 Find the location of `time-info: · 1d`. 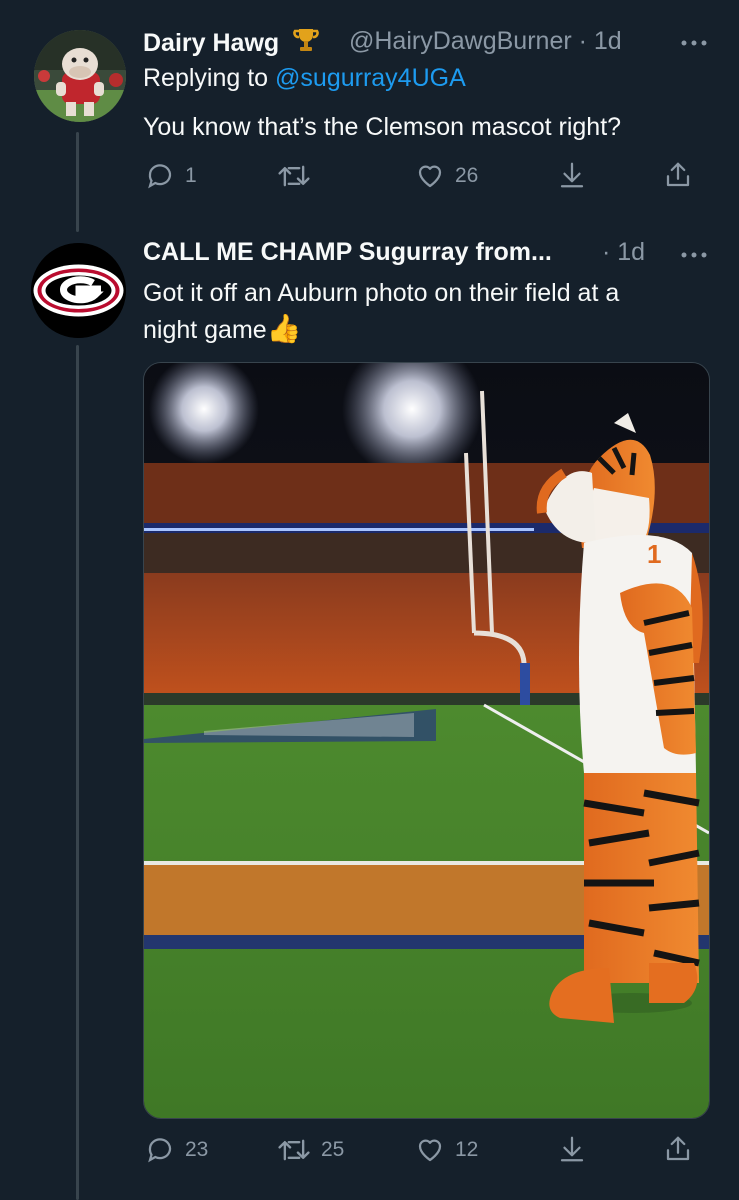

time-info: · 1d is located at coordinates (623, 252).